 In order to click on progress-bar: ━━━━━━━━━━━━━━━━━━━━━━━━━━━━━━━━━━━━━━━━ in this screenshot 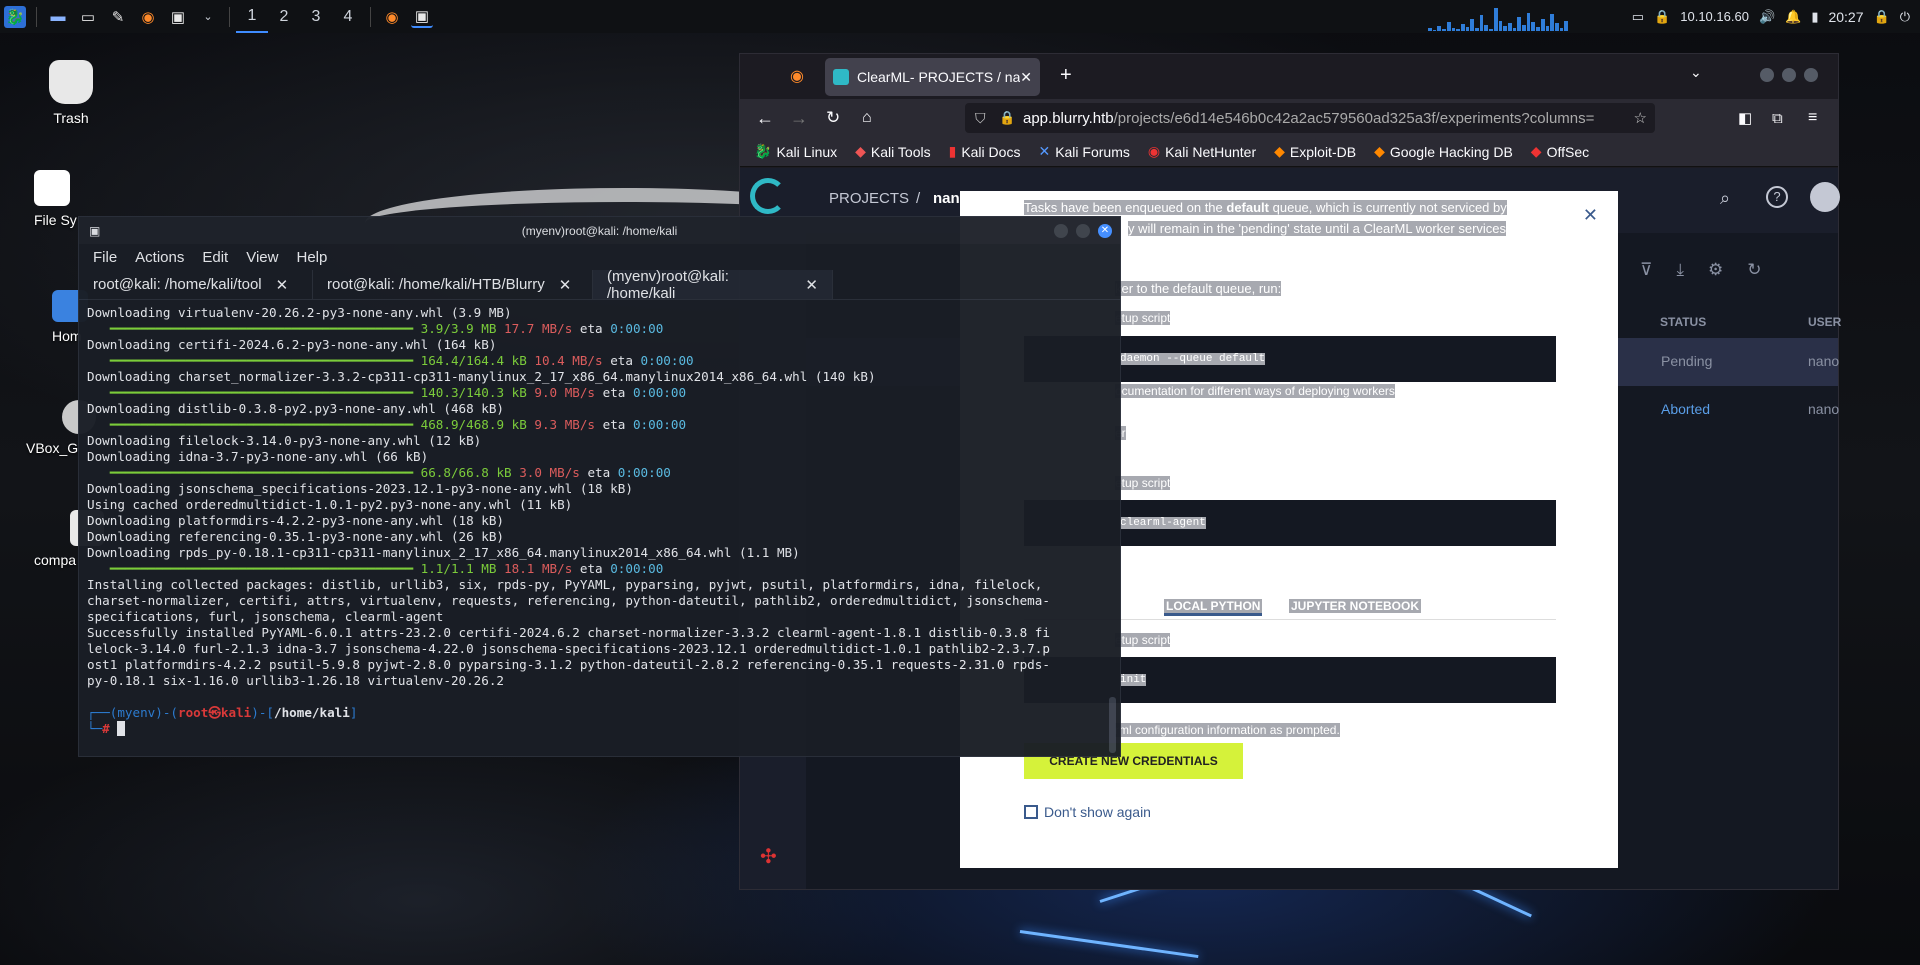, I will do `click(254, 424)`.